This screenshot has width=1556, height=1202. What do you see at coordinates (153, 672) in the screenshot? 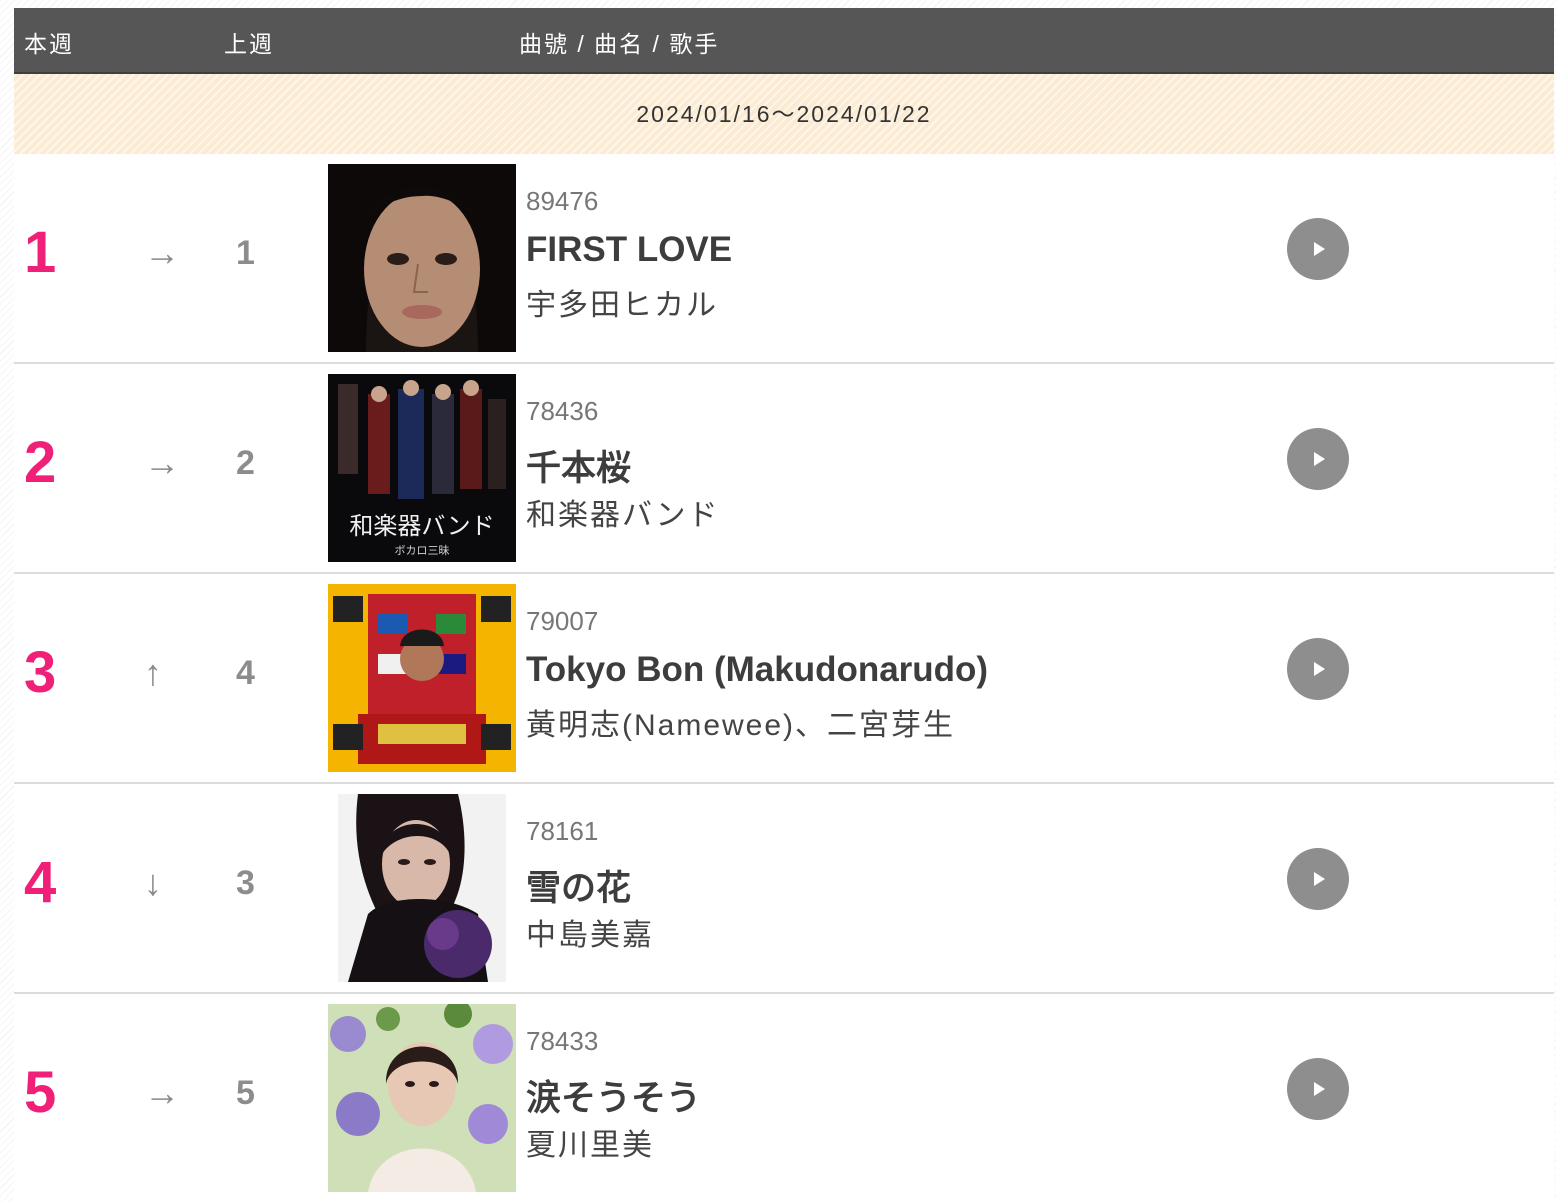
I see `arrow-up-icon: ↑` at bounding box center [153, 672].